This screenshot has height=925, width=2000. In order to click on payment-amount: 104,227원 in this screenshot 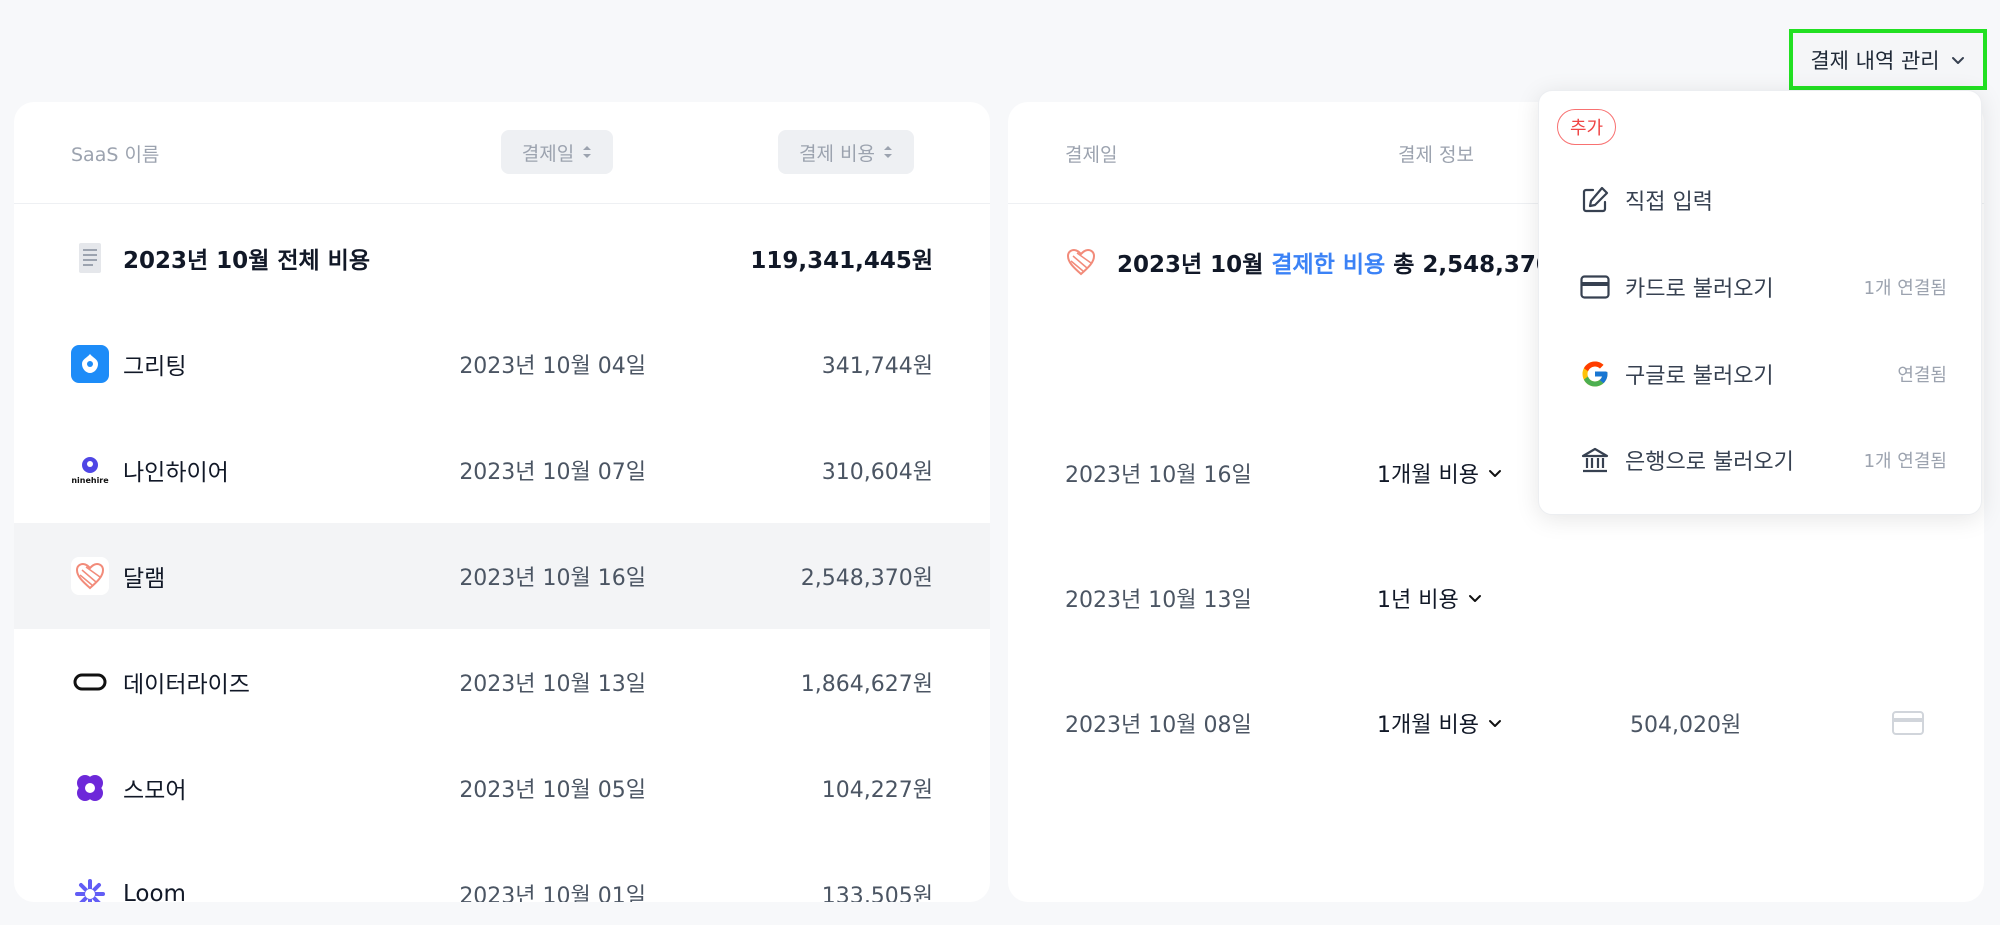, I will do `click(877, 790)`.